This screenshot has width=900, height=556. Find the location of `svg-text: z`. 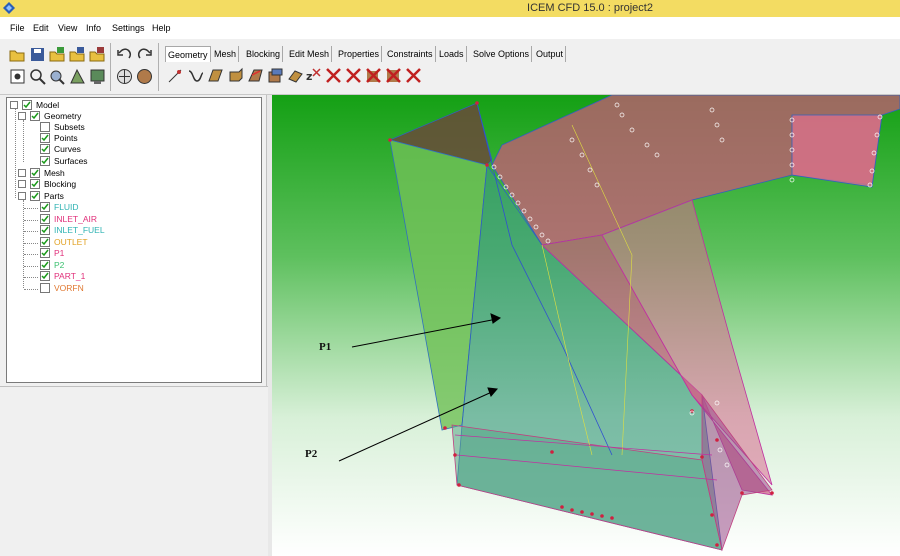

svg-text: z is located at coordinates (309, 76).